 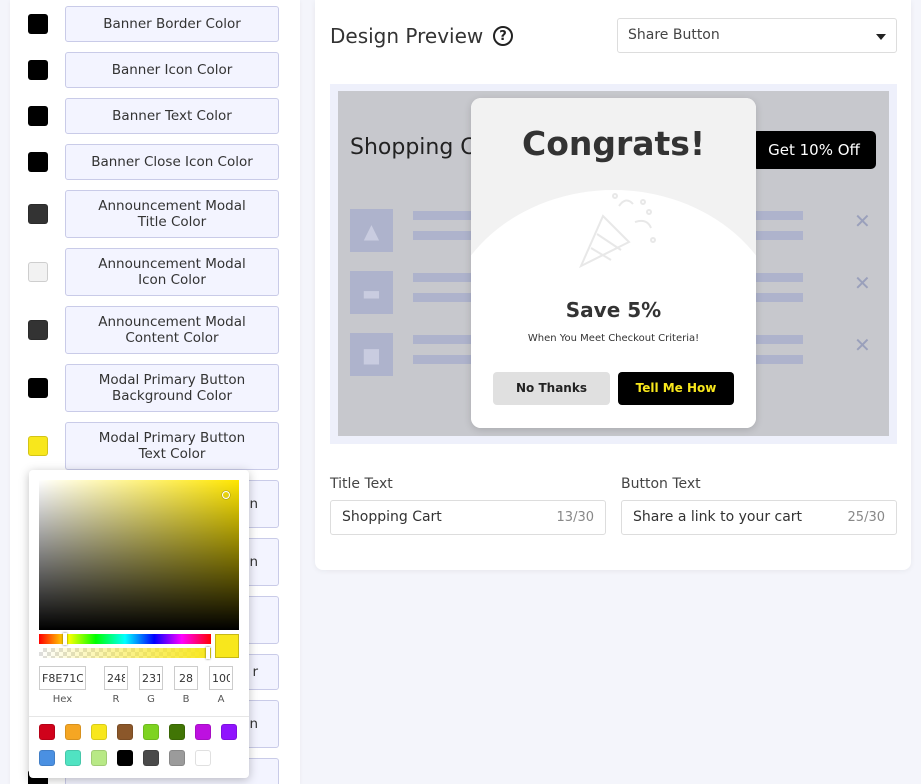 What do you see at coordinates (468, 517) in the screenshot?
I see `title-text-input: Shopping Cart 13/30` at bounding box center [468, 517].